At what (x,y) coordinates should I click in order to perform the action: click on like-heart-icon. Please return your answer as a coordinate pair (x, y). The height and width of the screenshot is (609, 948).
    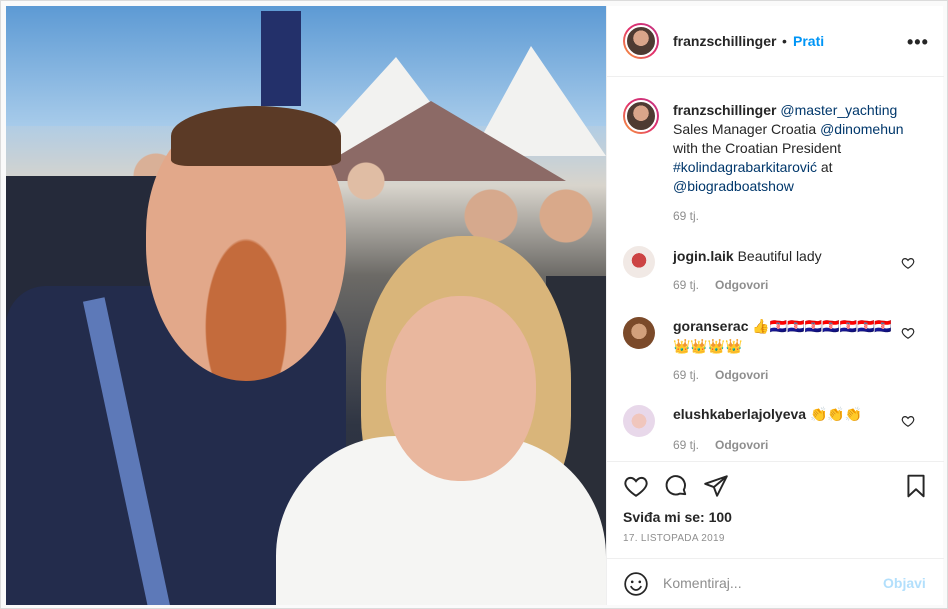
    Looking at the image, I should click on (636, 486).